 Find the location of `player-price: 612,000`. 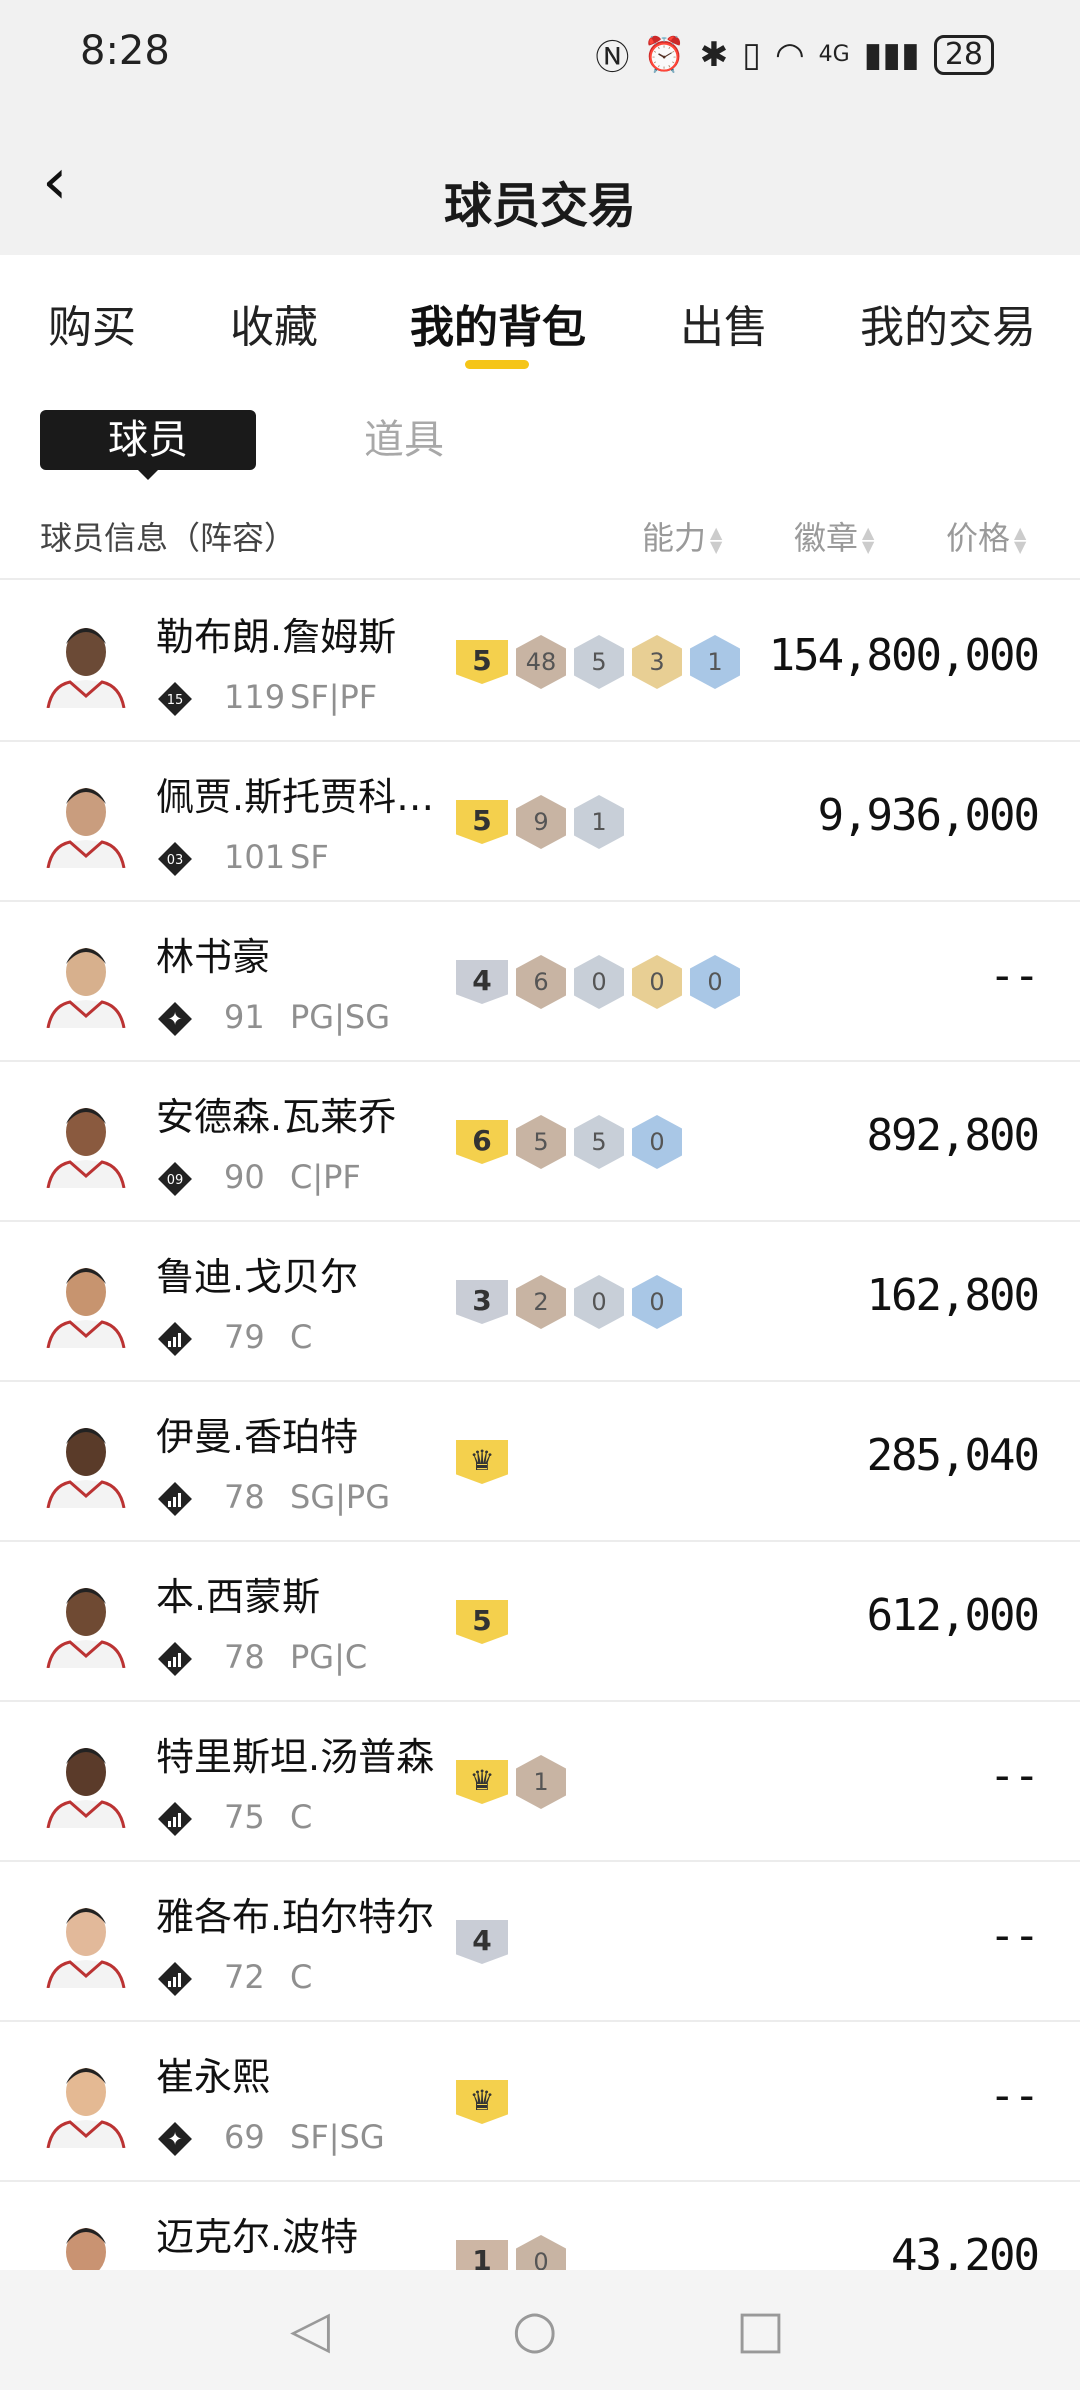

player-price: 612,000 is located at coordinates (953, 1615).